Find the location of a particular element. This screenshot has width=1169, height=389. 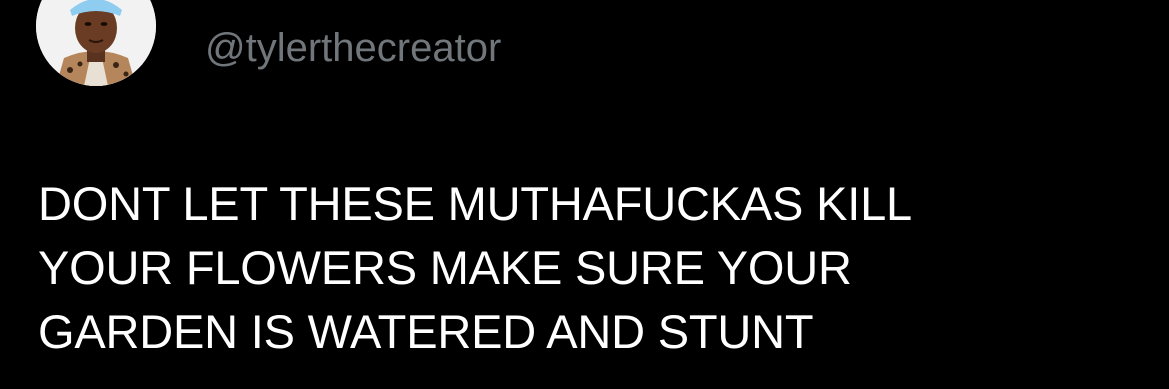

author-handle: @tylerthecreator is located at coordinates (353, 48).